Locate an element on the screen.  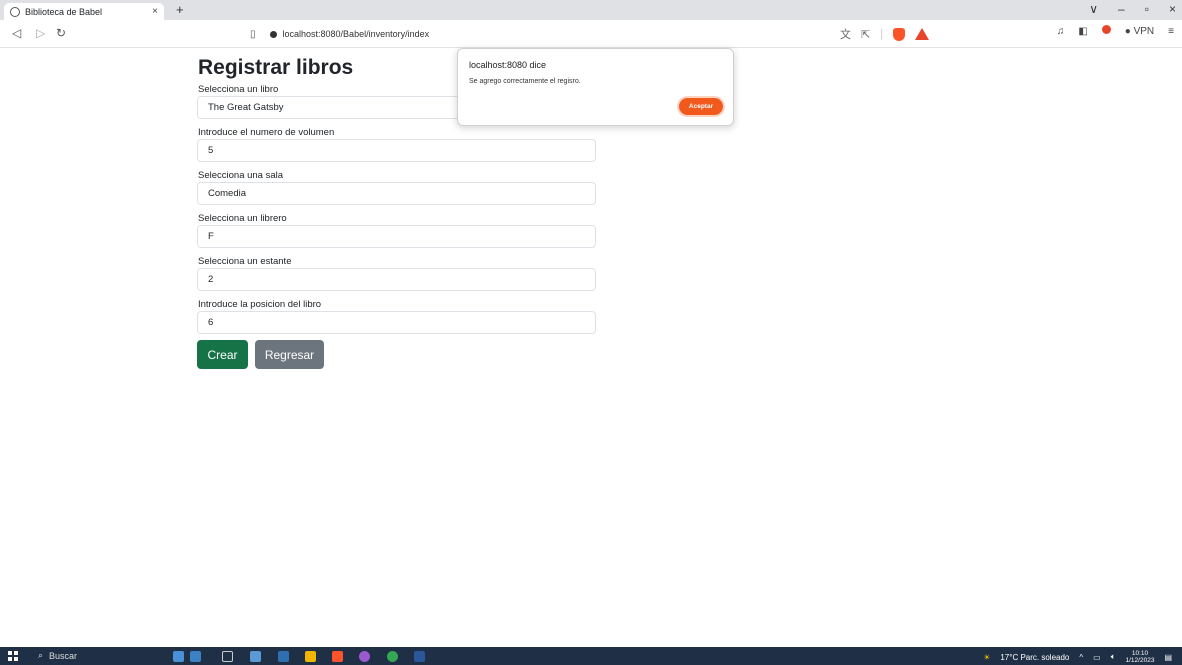
browser-tab: Biblioteca de Babel × is located at coordinates (84, 11).